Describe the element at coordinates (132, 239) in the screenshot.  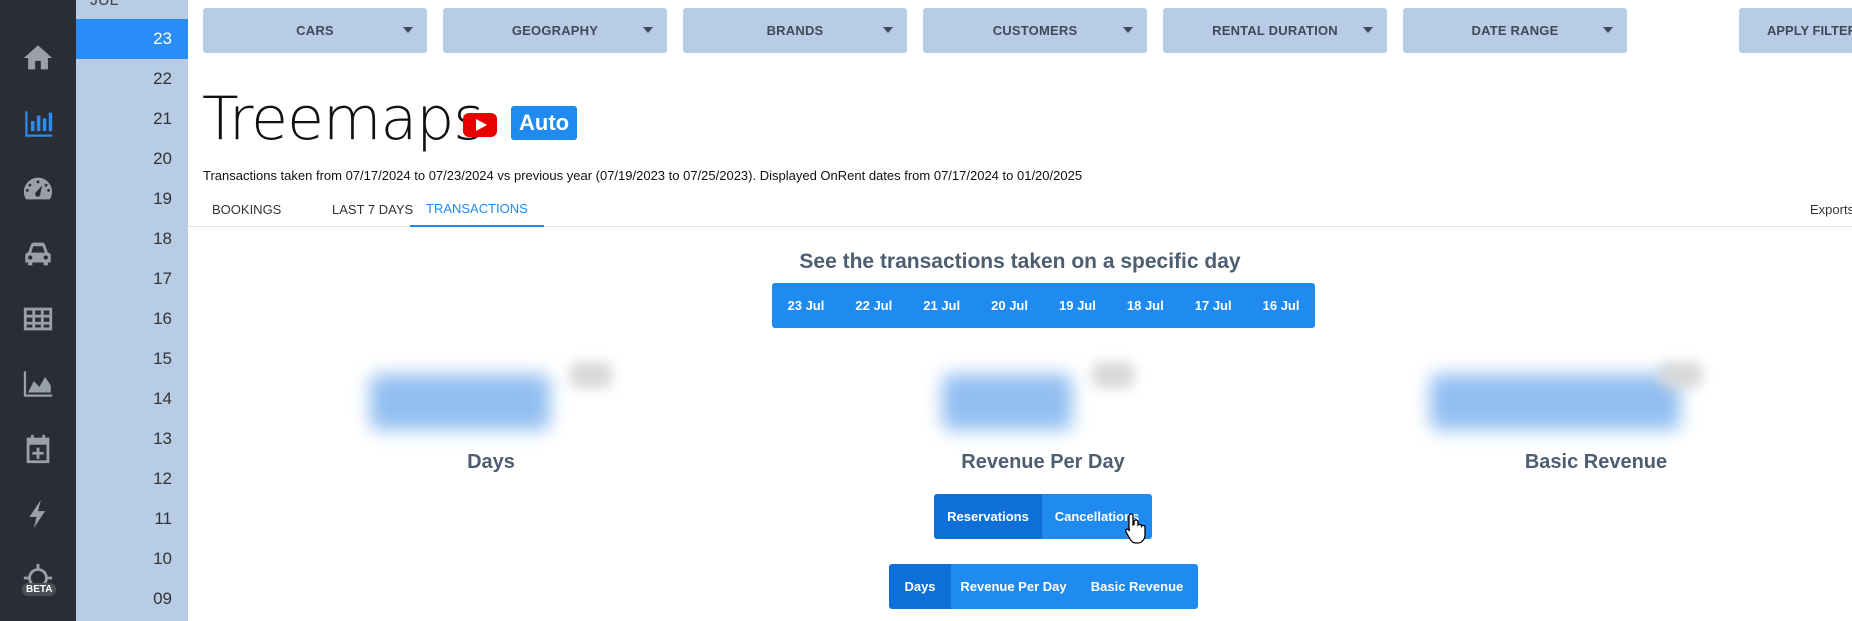
I see `day-item: 18` at that location.